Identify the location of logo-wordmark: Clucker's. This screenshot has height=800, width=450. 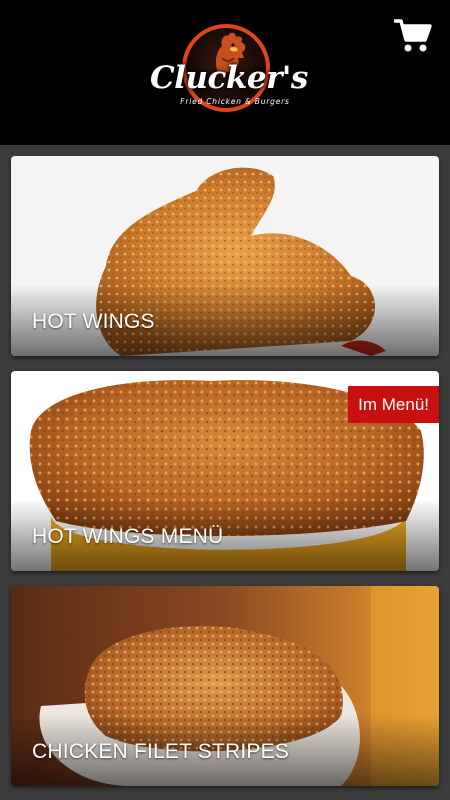
(229, 78).